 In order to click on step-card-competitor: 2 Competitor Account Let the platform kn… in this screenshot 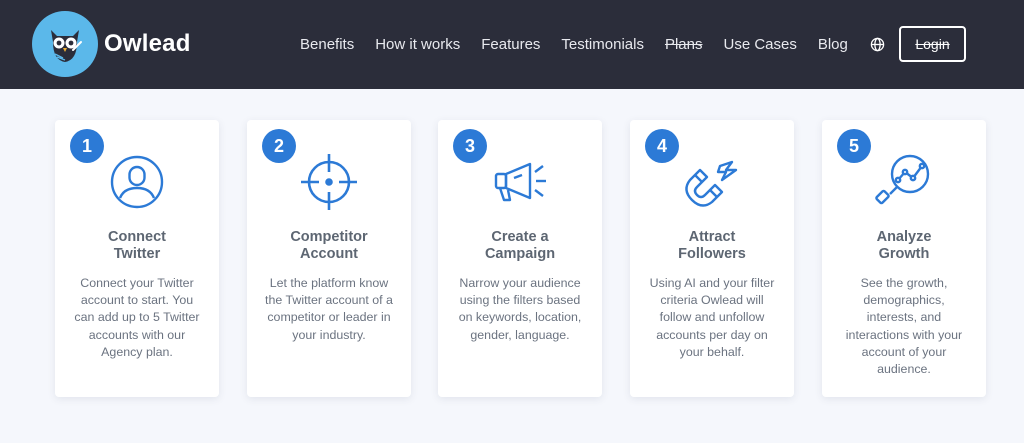, I will do `click(329, 258)`.